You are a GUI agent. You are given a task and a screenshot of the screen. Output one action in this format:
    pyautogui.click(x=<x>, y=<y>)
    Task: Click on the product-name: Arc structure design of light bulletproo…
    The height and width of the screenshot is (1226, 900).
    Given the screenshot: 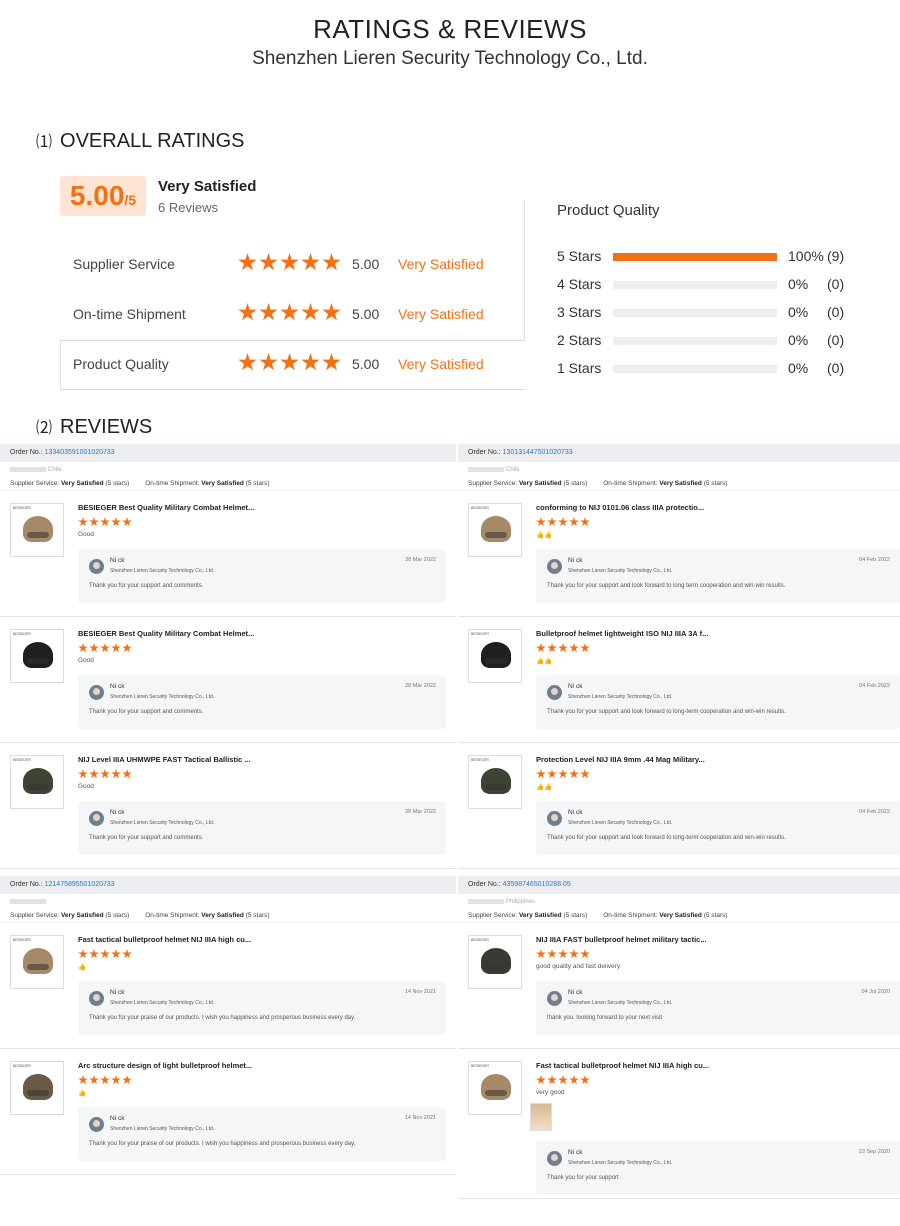 What is the action you would take?
    pyautogui.click(x=165, y=1065)
    